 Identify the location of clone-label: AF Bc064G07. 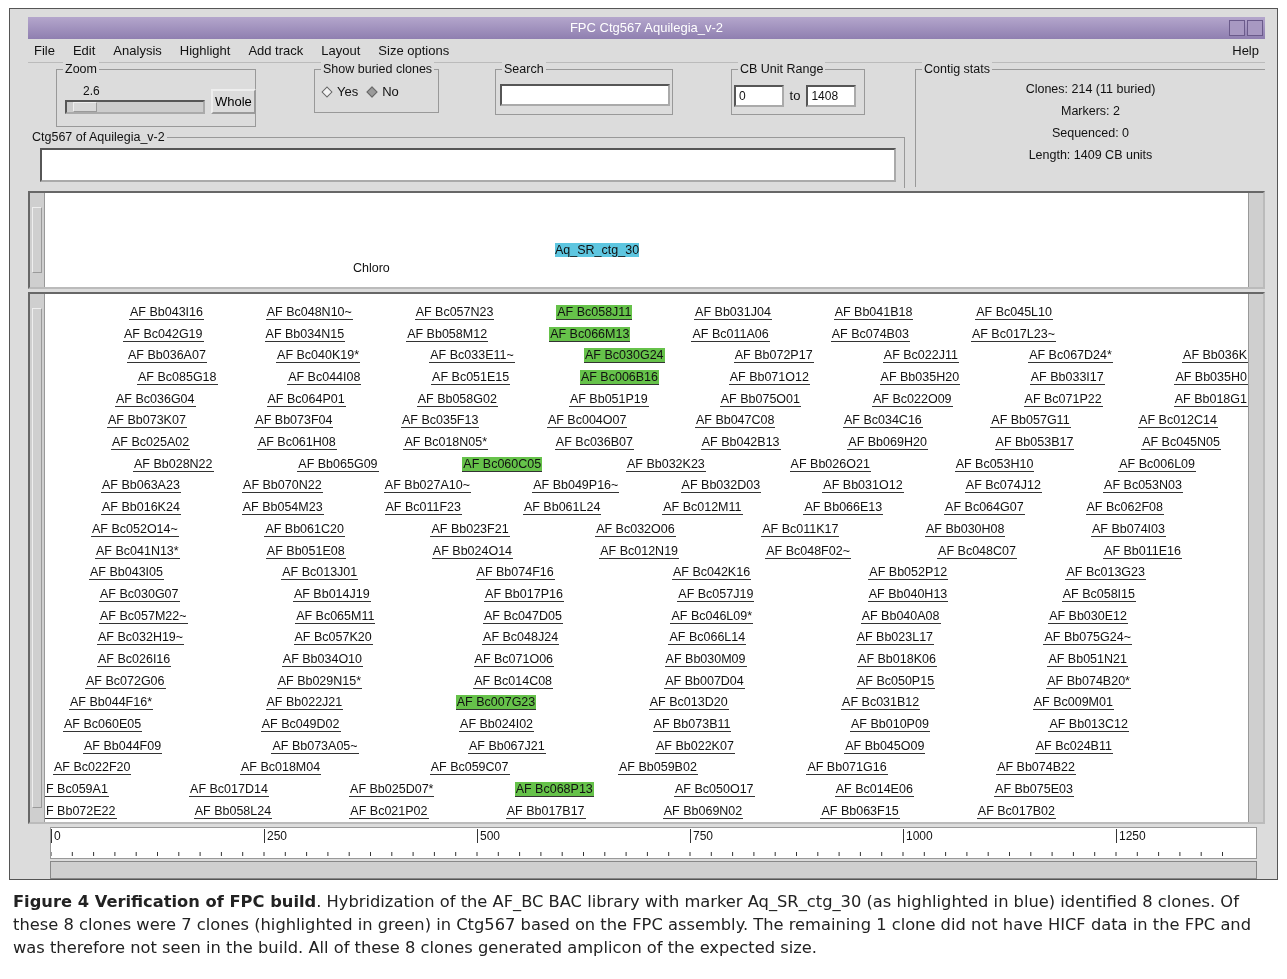
(984, 508).